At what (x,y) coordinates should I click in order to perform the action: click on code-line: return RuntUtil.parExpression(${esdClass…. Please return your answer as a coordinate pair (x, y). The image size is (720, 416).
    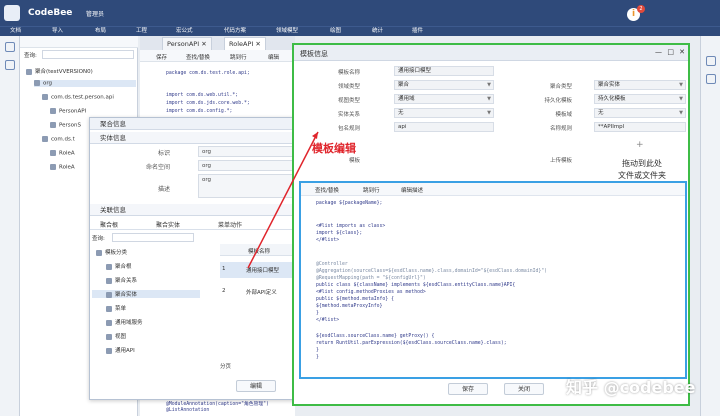
    Looking at the image, I should click on (411, 343).